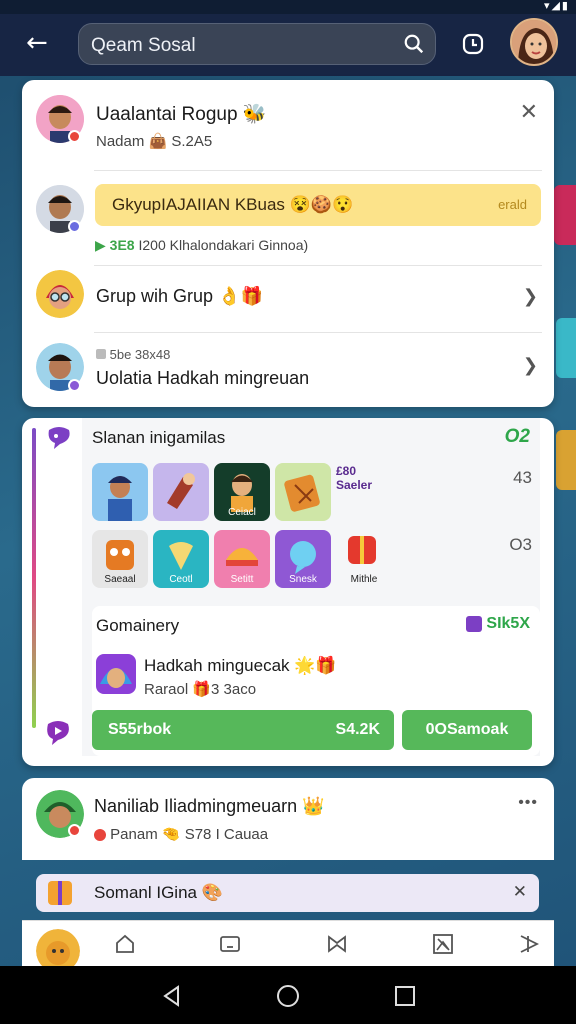 The height and width of the screenshot is (1024, 576). I want to click on tile-label: Ceiacl, so click(242, 512).